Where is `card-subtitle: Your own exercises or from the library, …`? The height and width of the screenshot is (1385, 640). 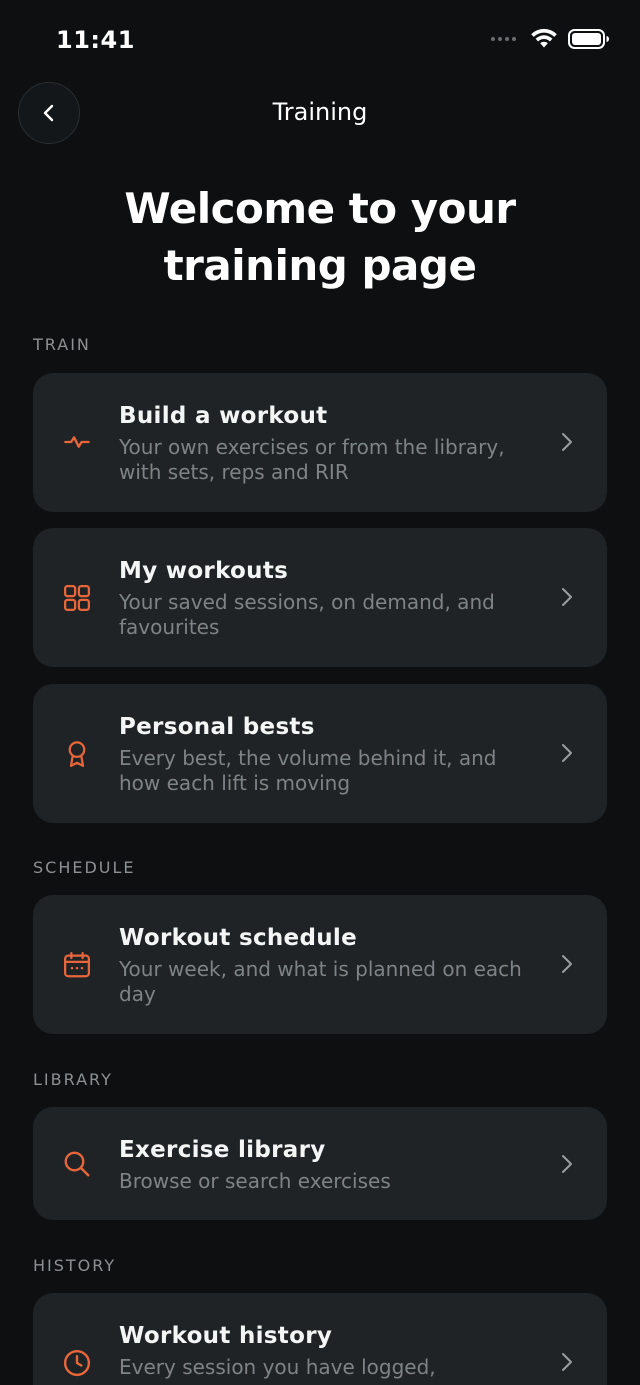
card-subtitle: Your own exercises or from the library, … is located at coordinates (312, 459).